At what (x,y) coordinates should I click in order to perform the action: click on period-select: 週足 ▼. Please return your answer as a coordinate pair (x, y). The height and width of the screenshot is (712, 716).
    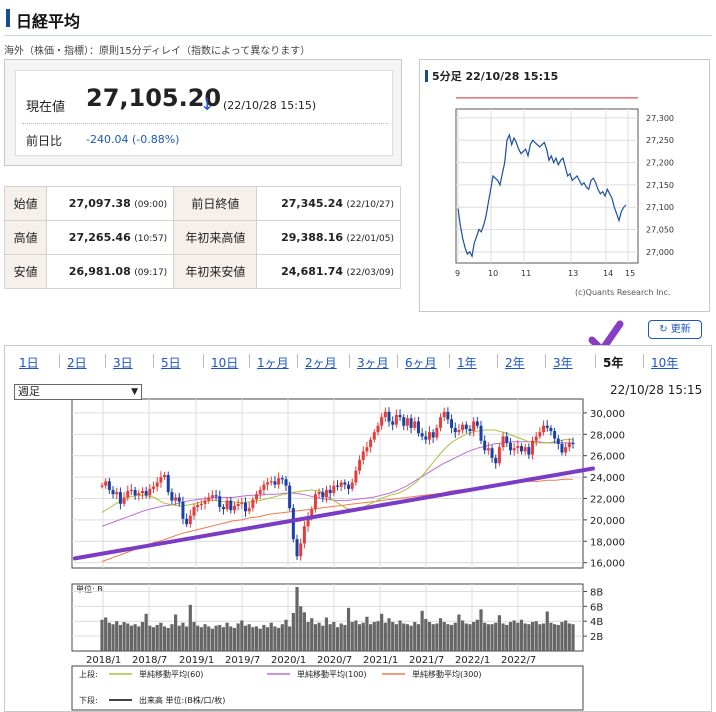
    Looking at the image, I should click on (78, 392).